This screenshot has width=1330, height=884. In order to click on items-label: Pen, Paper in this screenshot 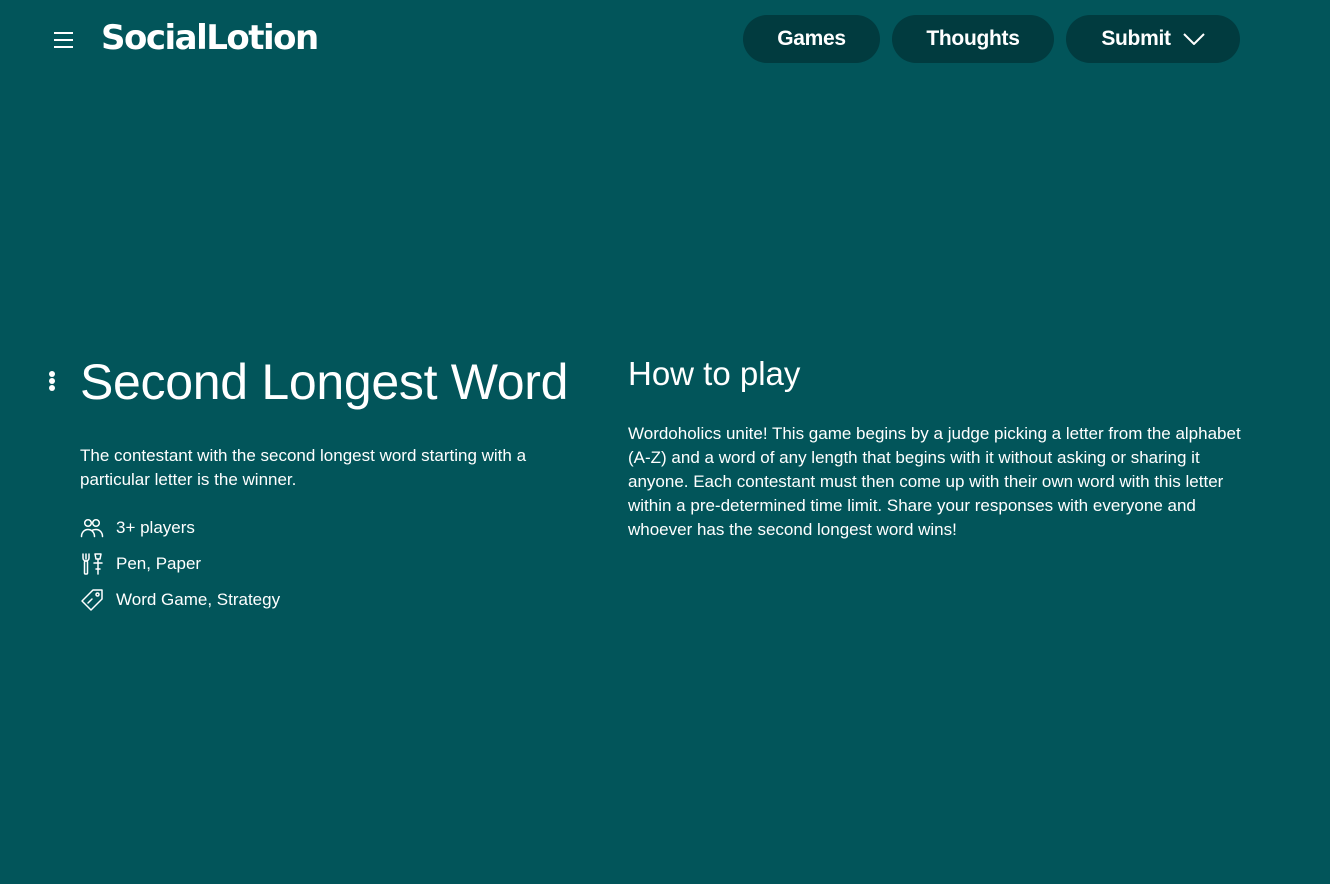, I will do `click(159, 563)`.